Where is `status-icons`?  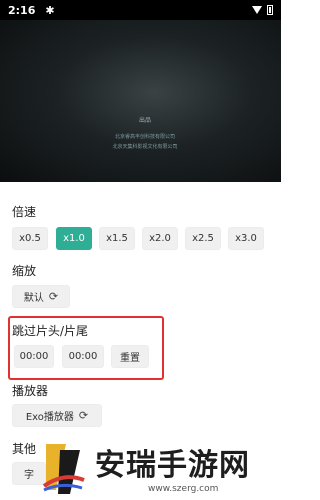 status-icons is located at coordinates (262, 10).